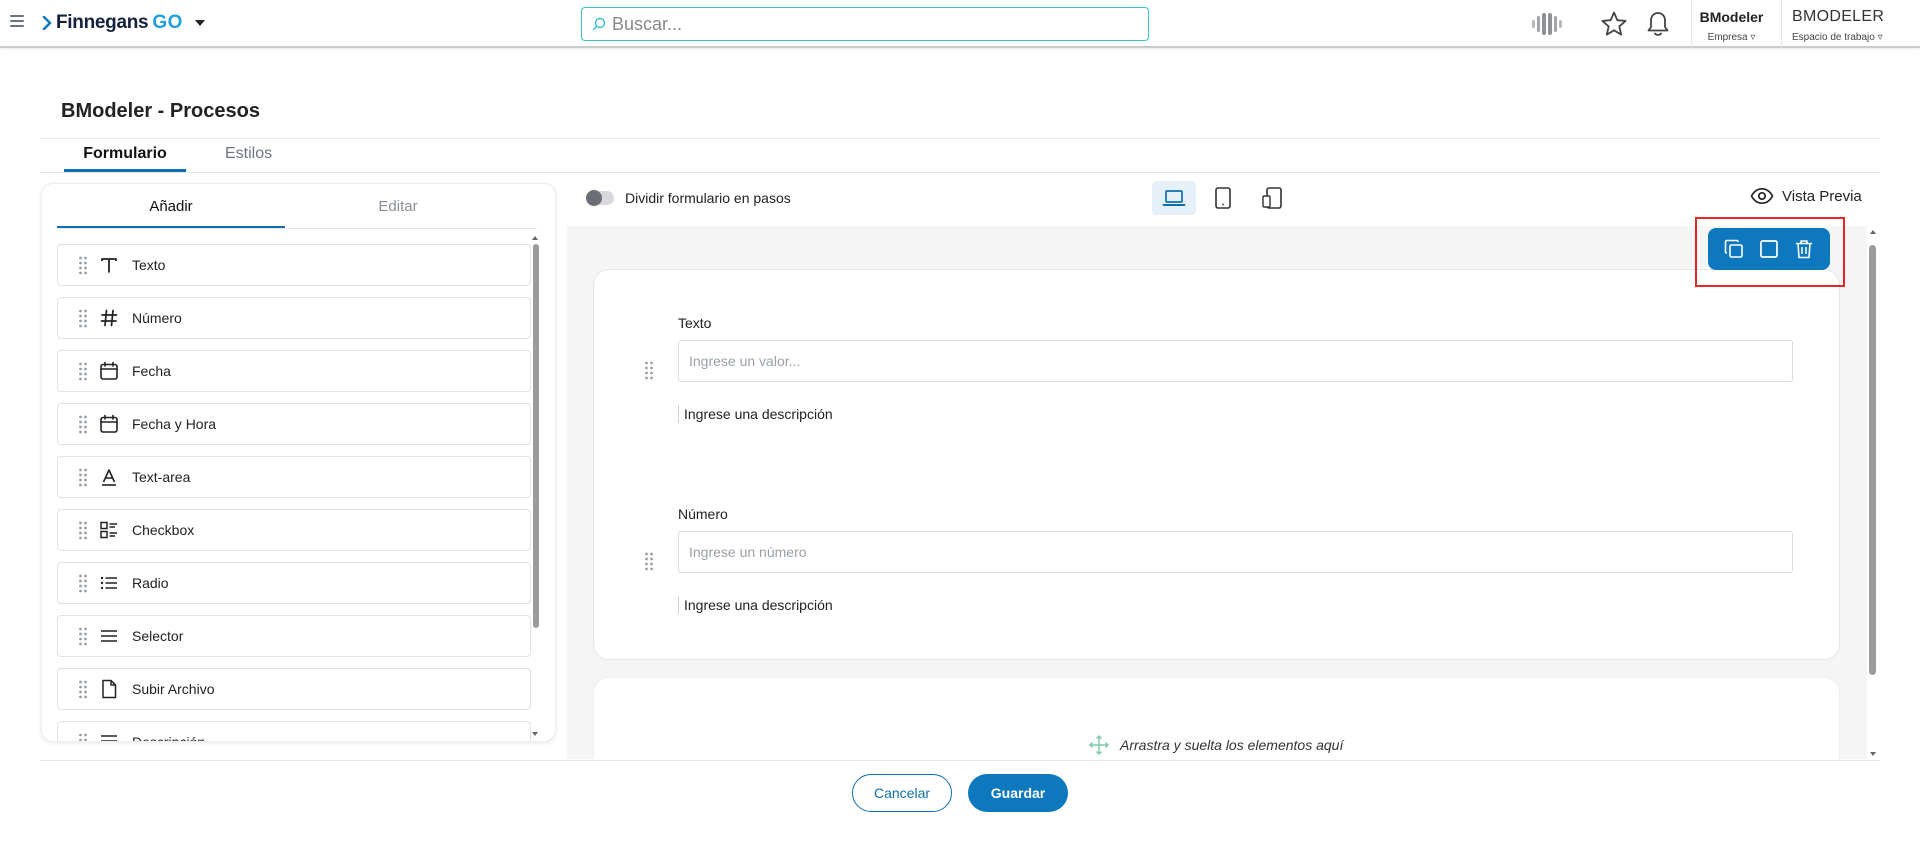 The width and height of the screenshot is (1920, 858). Describe the element at coordinates (109, 583) in the screenshot. I see `list-icon` at that location.